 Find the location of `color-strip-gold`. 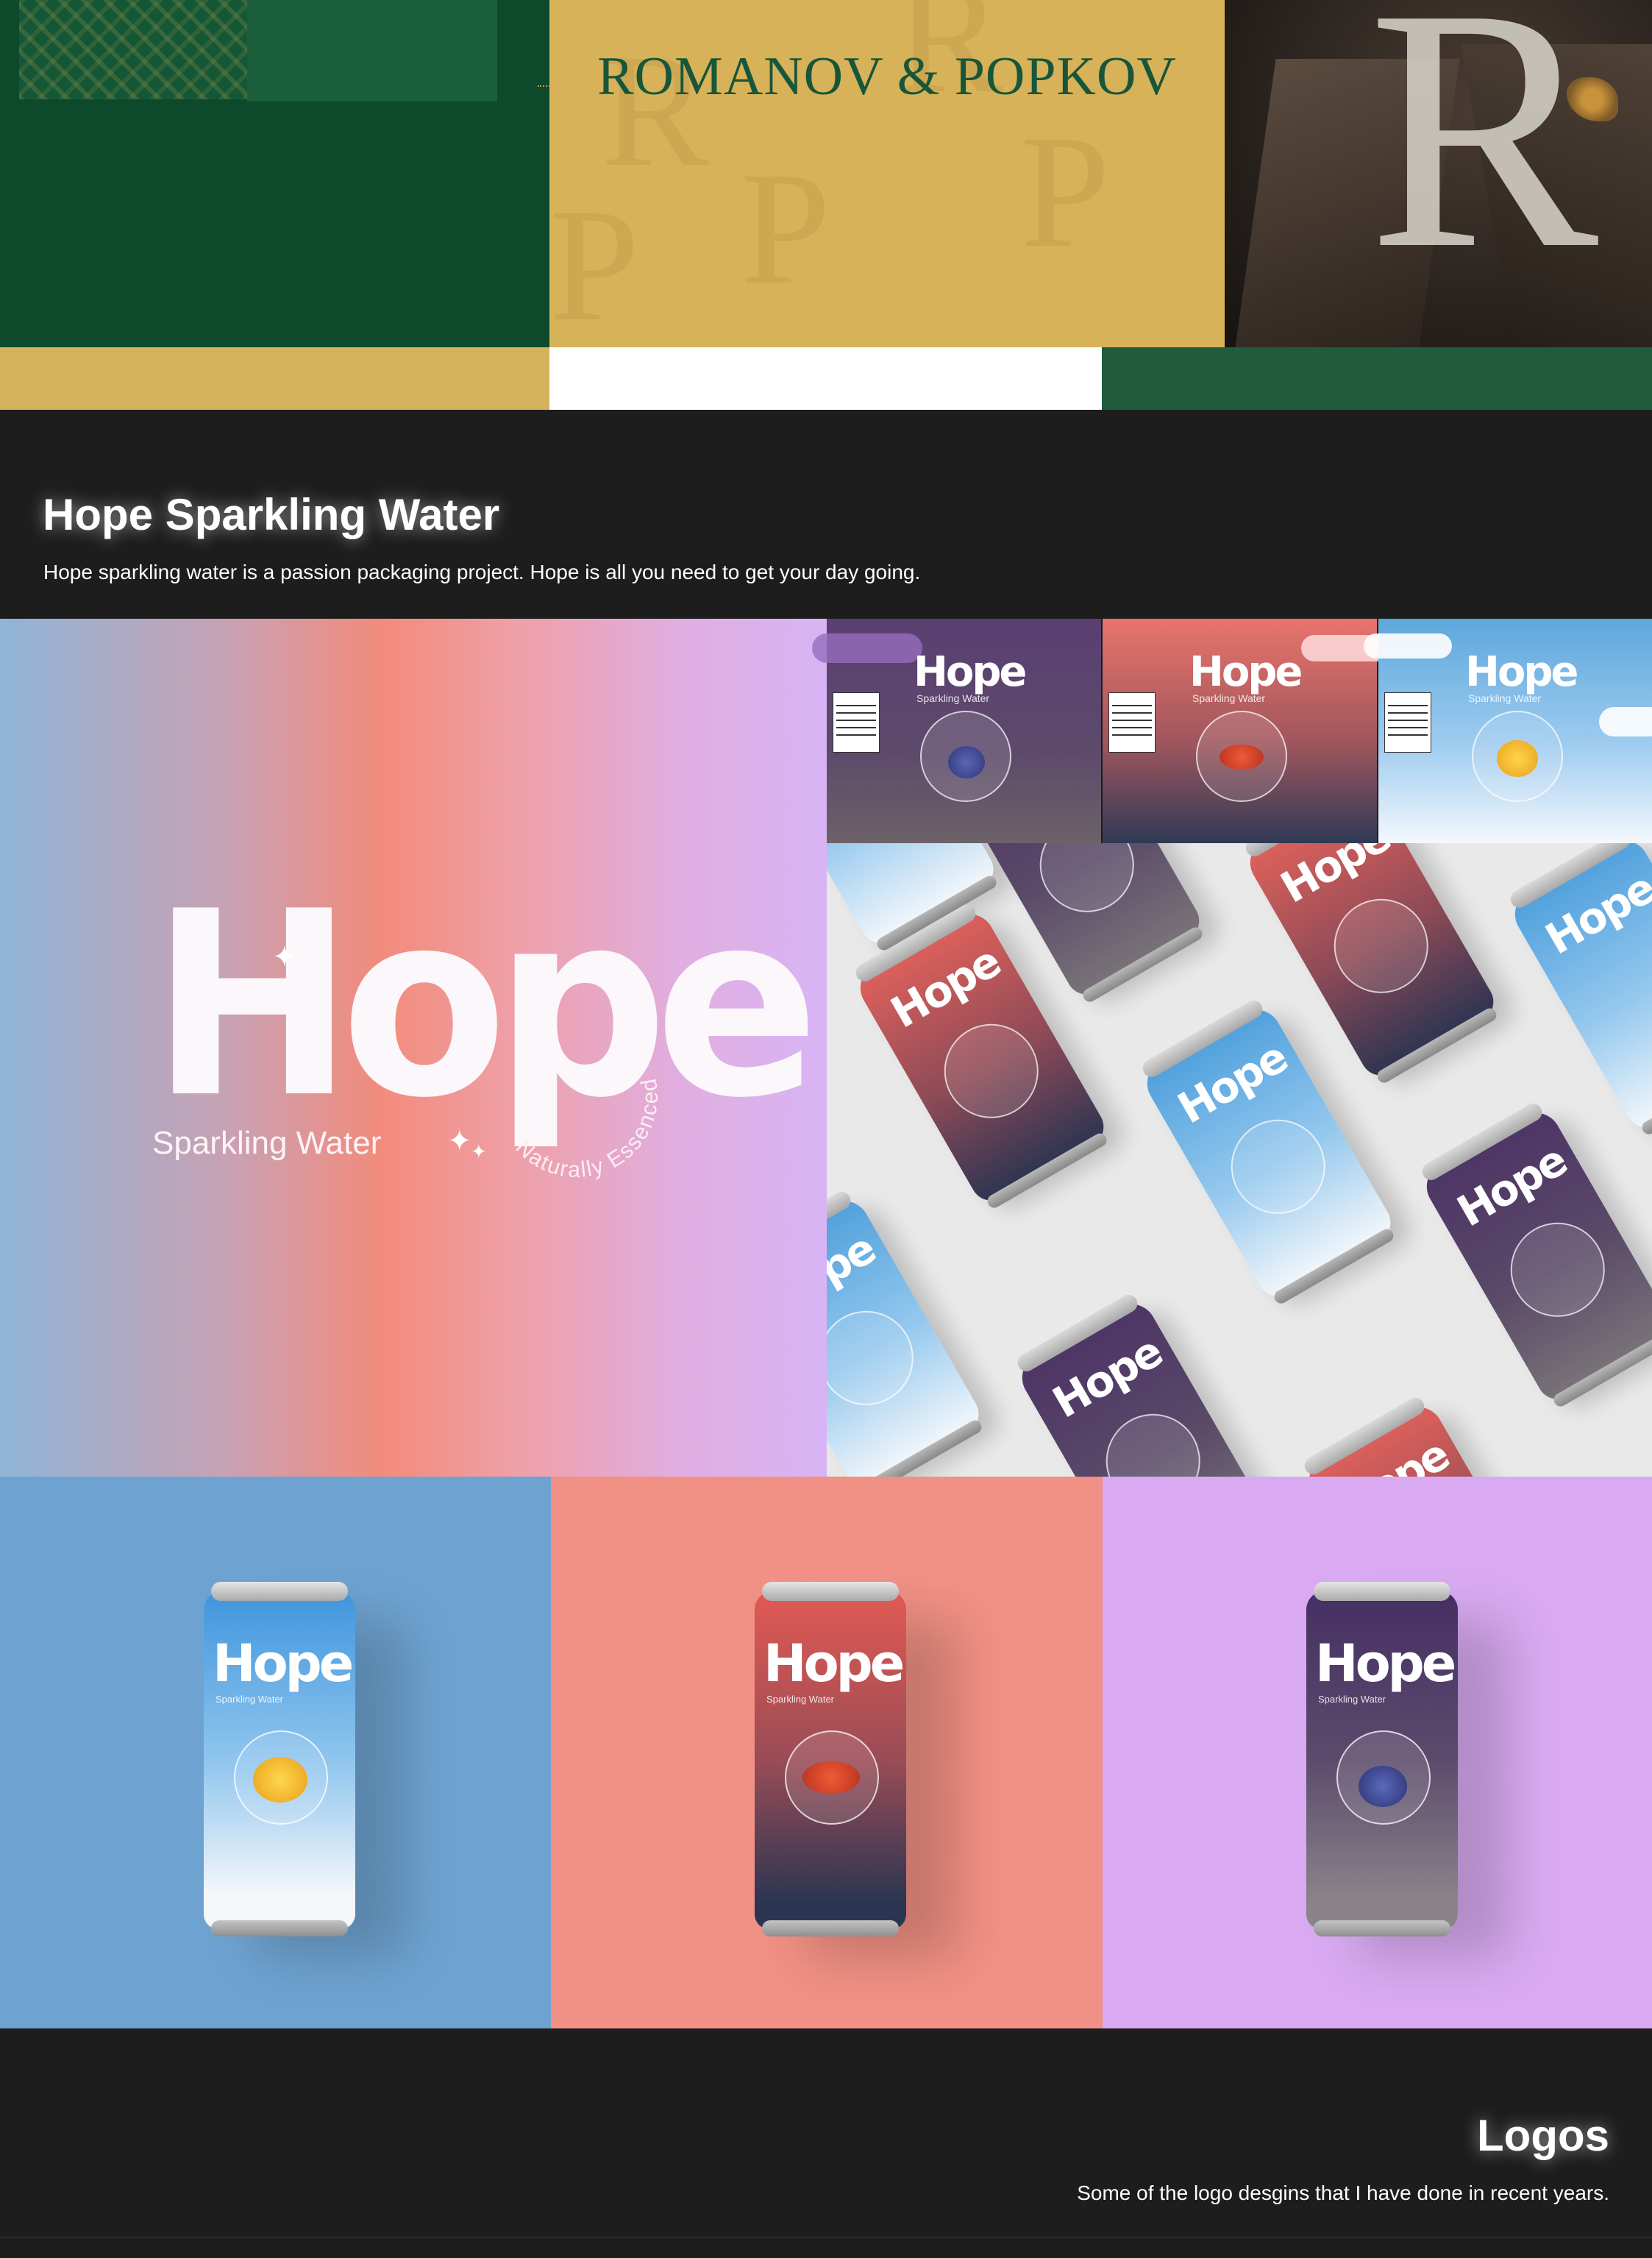

color-strip-gold is located at coordinates (274, 379).